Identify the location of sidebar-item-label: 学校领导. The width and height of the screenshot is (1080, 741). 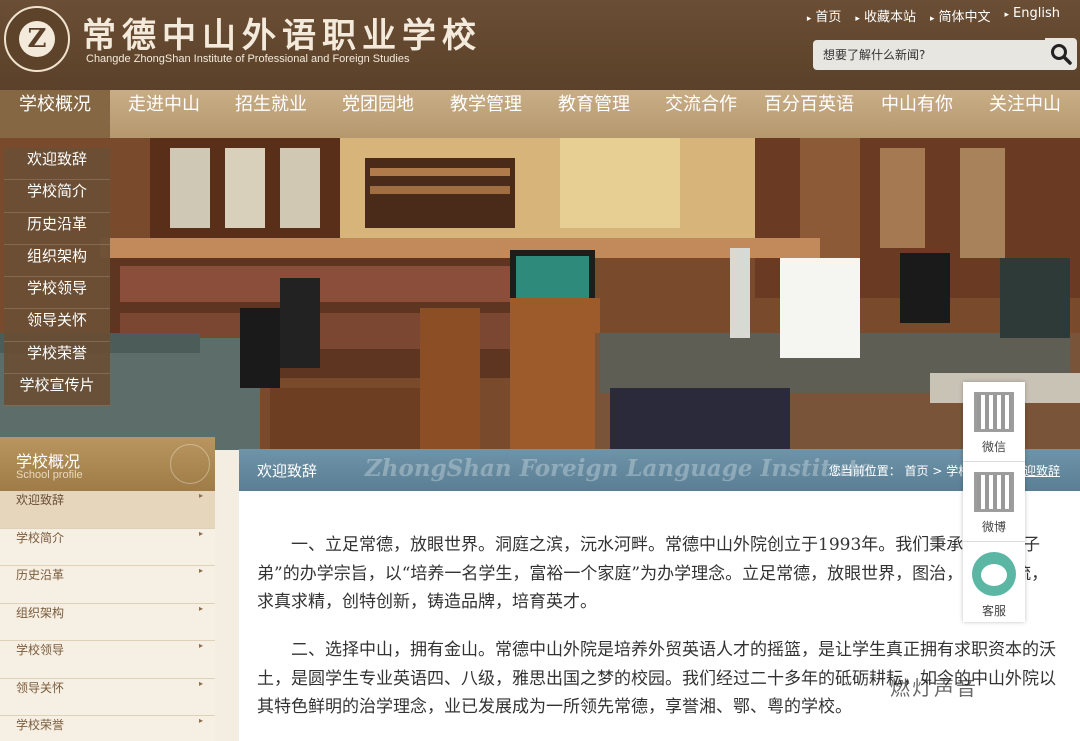
(40, 650).